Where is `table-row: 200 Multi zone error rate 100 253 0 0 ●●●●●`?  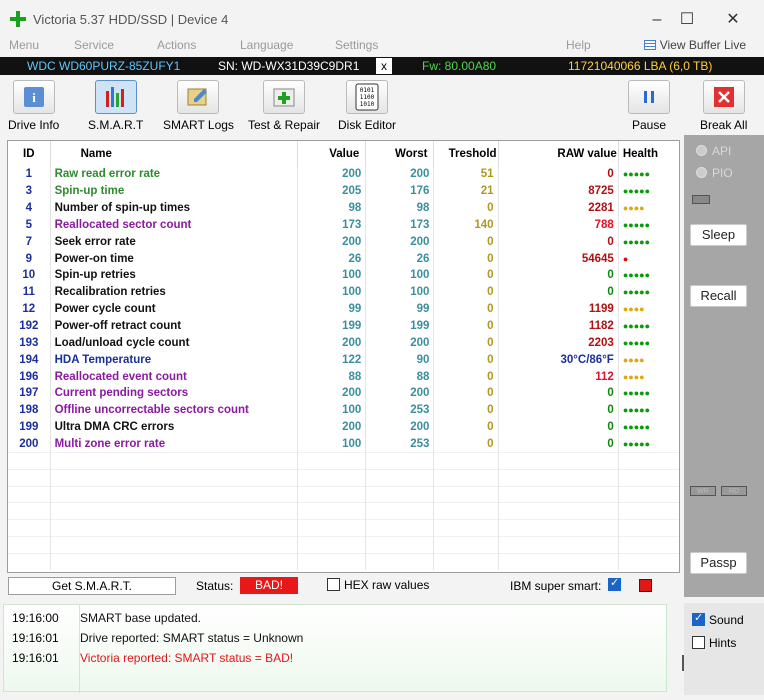
table-row: 200 Multi zone error rate 100 253 0 0 ●●●●● is located at coordinates (343, 444).